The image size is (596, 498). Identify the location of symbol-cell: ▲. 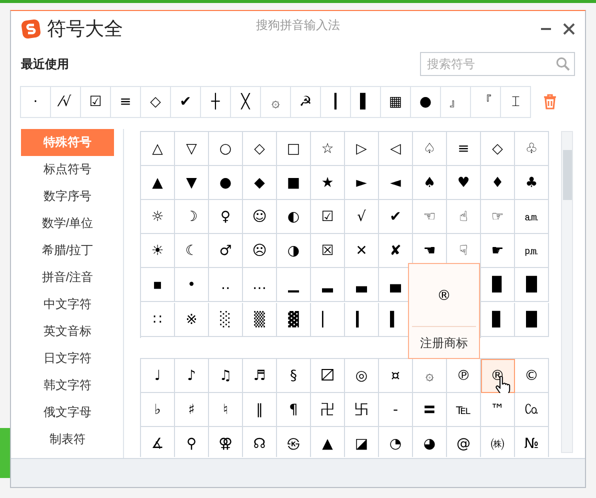
(158, 183).